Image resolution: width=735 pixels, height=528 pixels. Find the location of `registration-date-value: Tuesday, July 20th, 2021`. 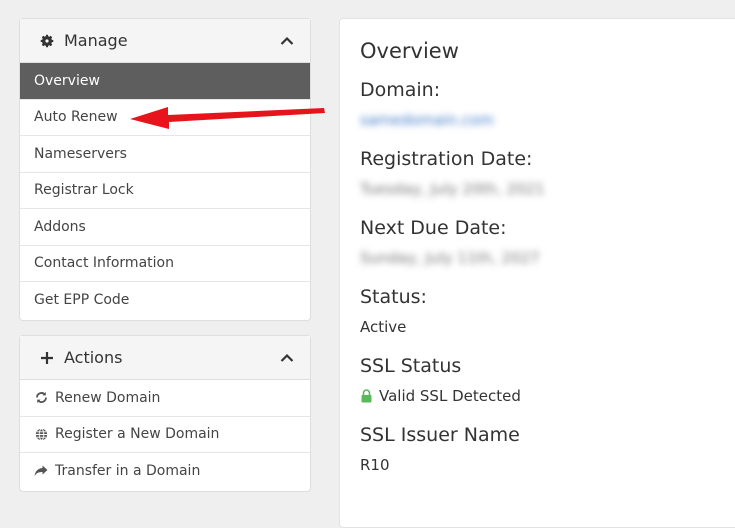

registration-date-value: Tuesday, July 20th, 2021 is located at coordinates (547, 189).